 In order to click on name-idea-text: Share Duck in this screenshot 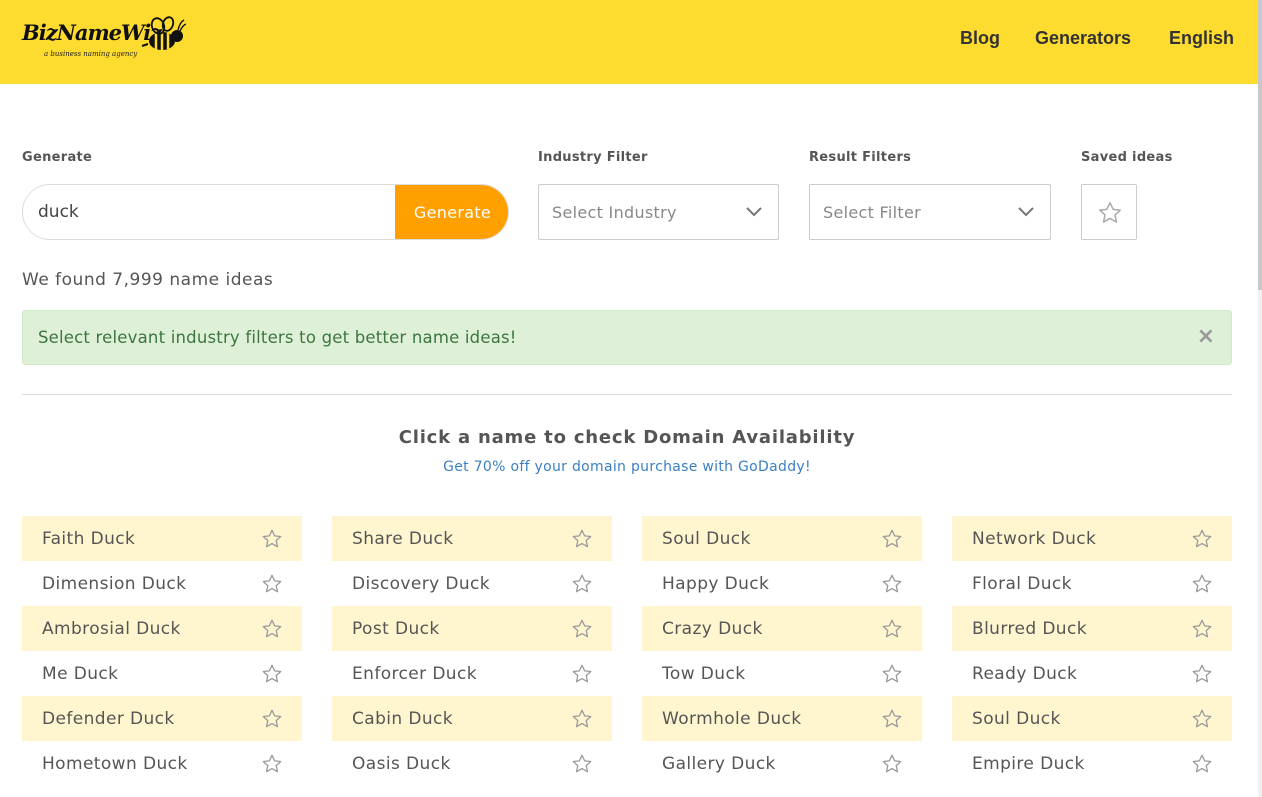, I will do `click(403, 539)`.